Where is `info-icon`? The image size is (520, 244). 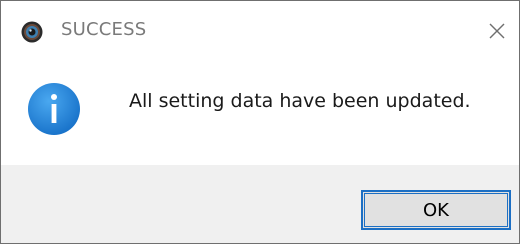
info-icon is located at coordinates (54, 109).